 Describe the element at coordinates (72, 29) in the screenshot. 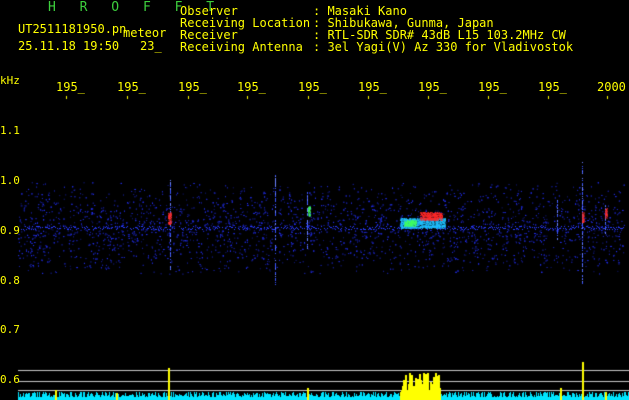

I see `filename: UT2511181950.pn` at that location.